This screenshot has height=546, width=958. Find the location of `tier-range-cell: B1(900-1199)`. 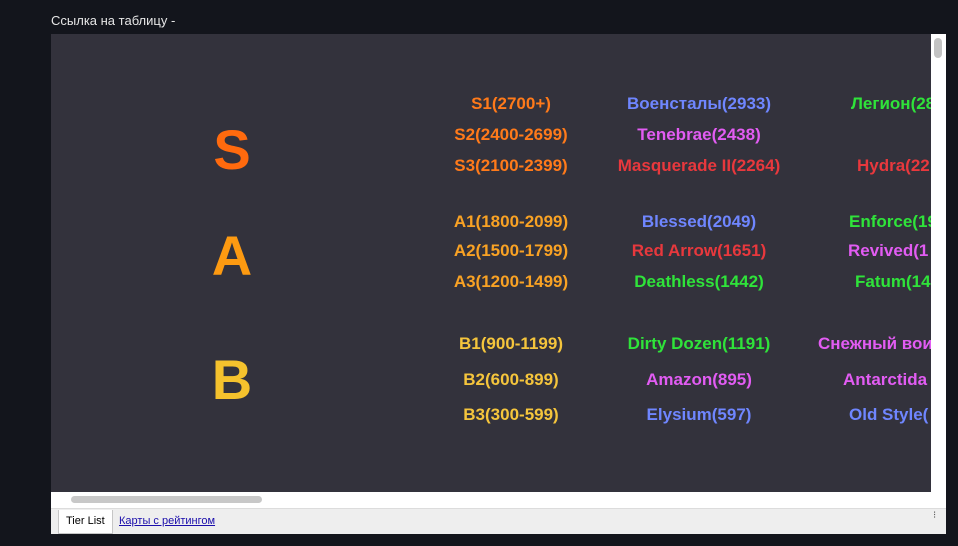

tier-range-cell: B1(900-1199) is located at coordinates (511, 343).